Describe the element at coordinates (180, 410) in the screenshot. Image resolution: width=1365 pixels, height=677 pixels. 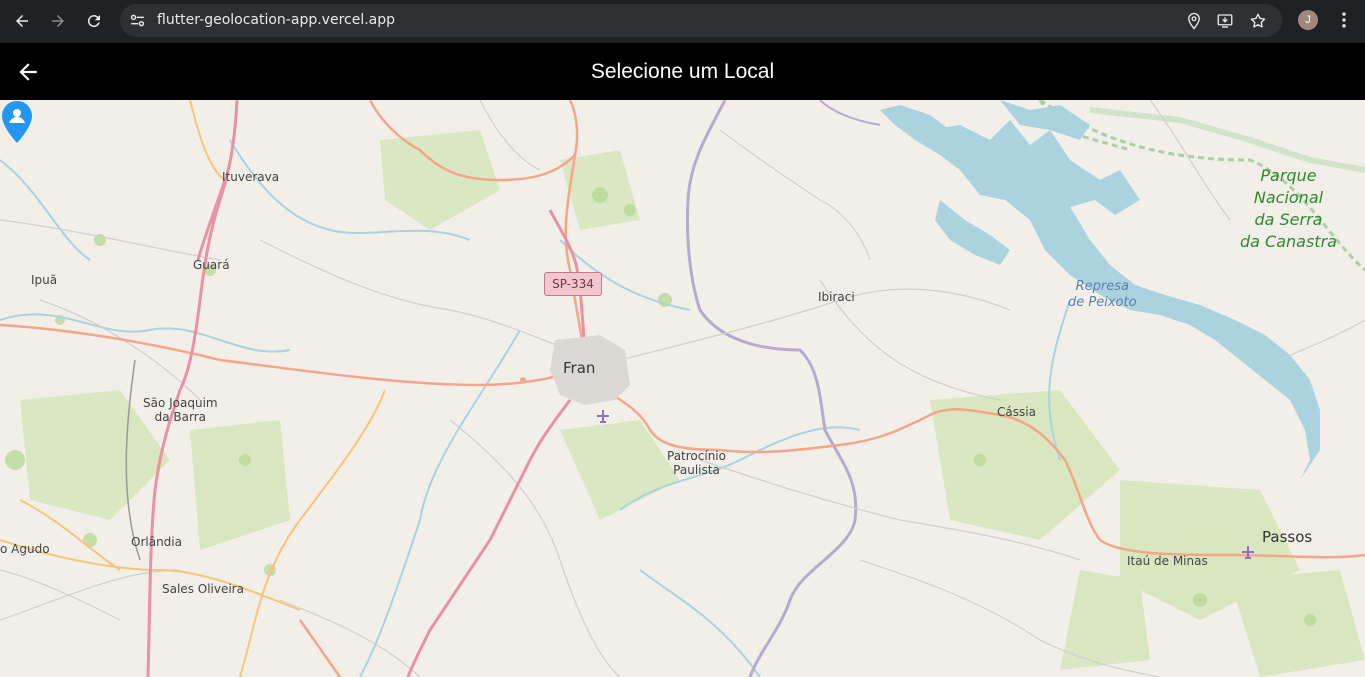
I see `label-sao-joaquim: São Joaquim da Barra` at that location.